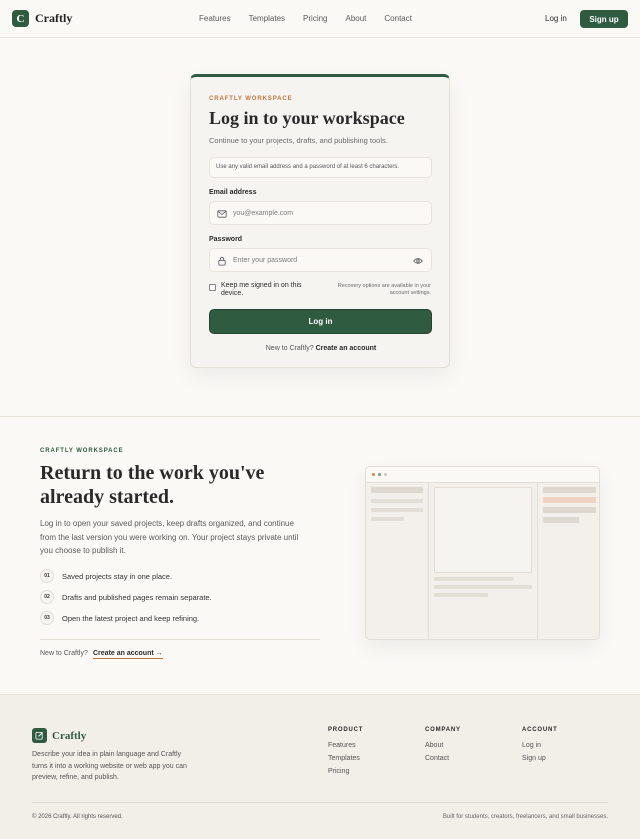  What do you see at coordinates (47, 576) in the screenshot?
I see `step-number: 01` at bounding box center [47, 576].